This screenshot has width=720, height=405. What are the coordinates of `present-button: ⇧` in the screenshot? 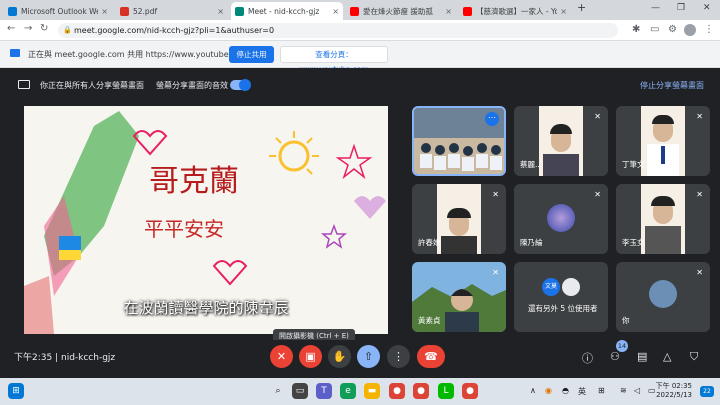 It's located at (368, 356).